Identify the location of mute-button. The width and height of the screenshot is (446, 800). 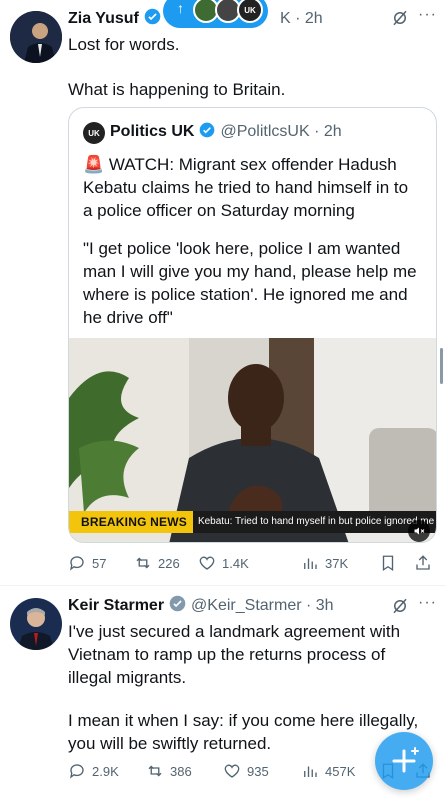
(419, 531).